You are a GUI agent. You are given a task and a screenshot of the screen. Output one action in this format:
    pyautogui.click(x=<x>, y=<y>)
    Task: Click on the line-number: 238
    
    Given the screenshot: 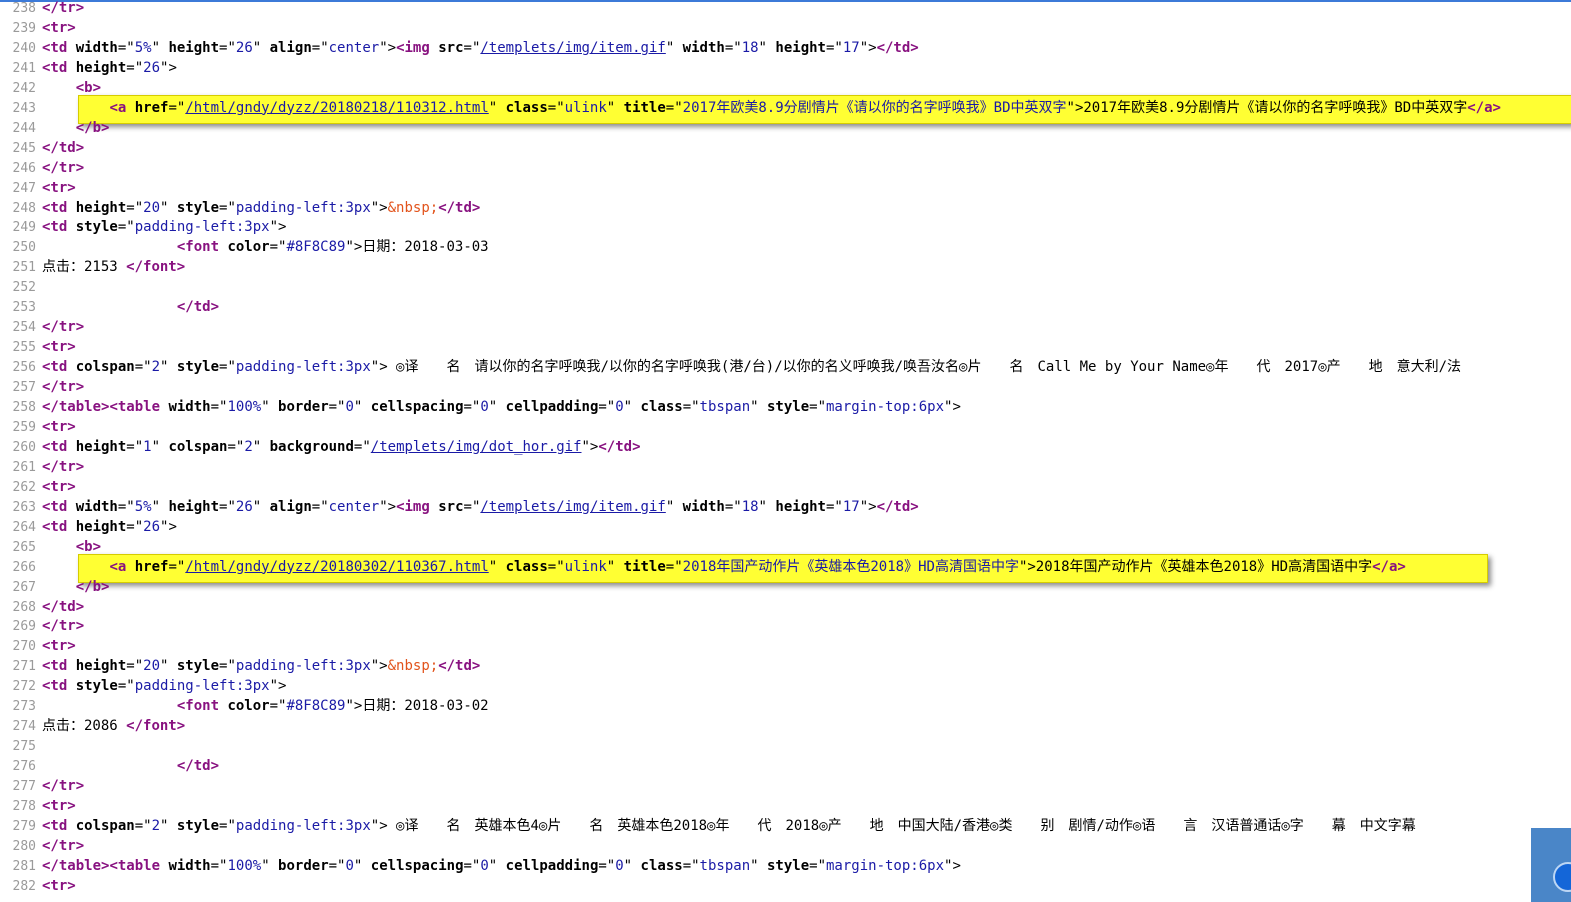 What is the action you would take?
    pyautogui.click(x=24, y=8)
    